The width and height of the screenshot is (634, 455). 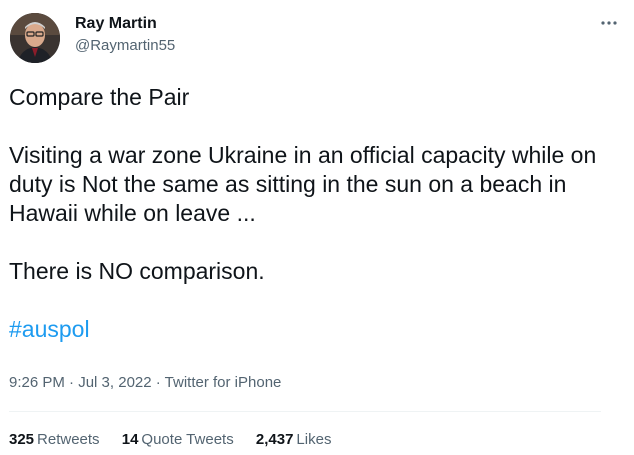 I want to click on divider, so click(x=305, y=411).